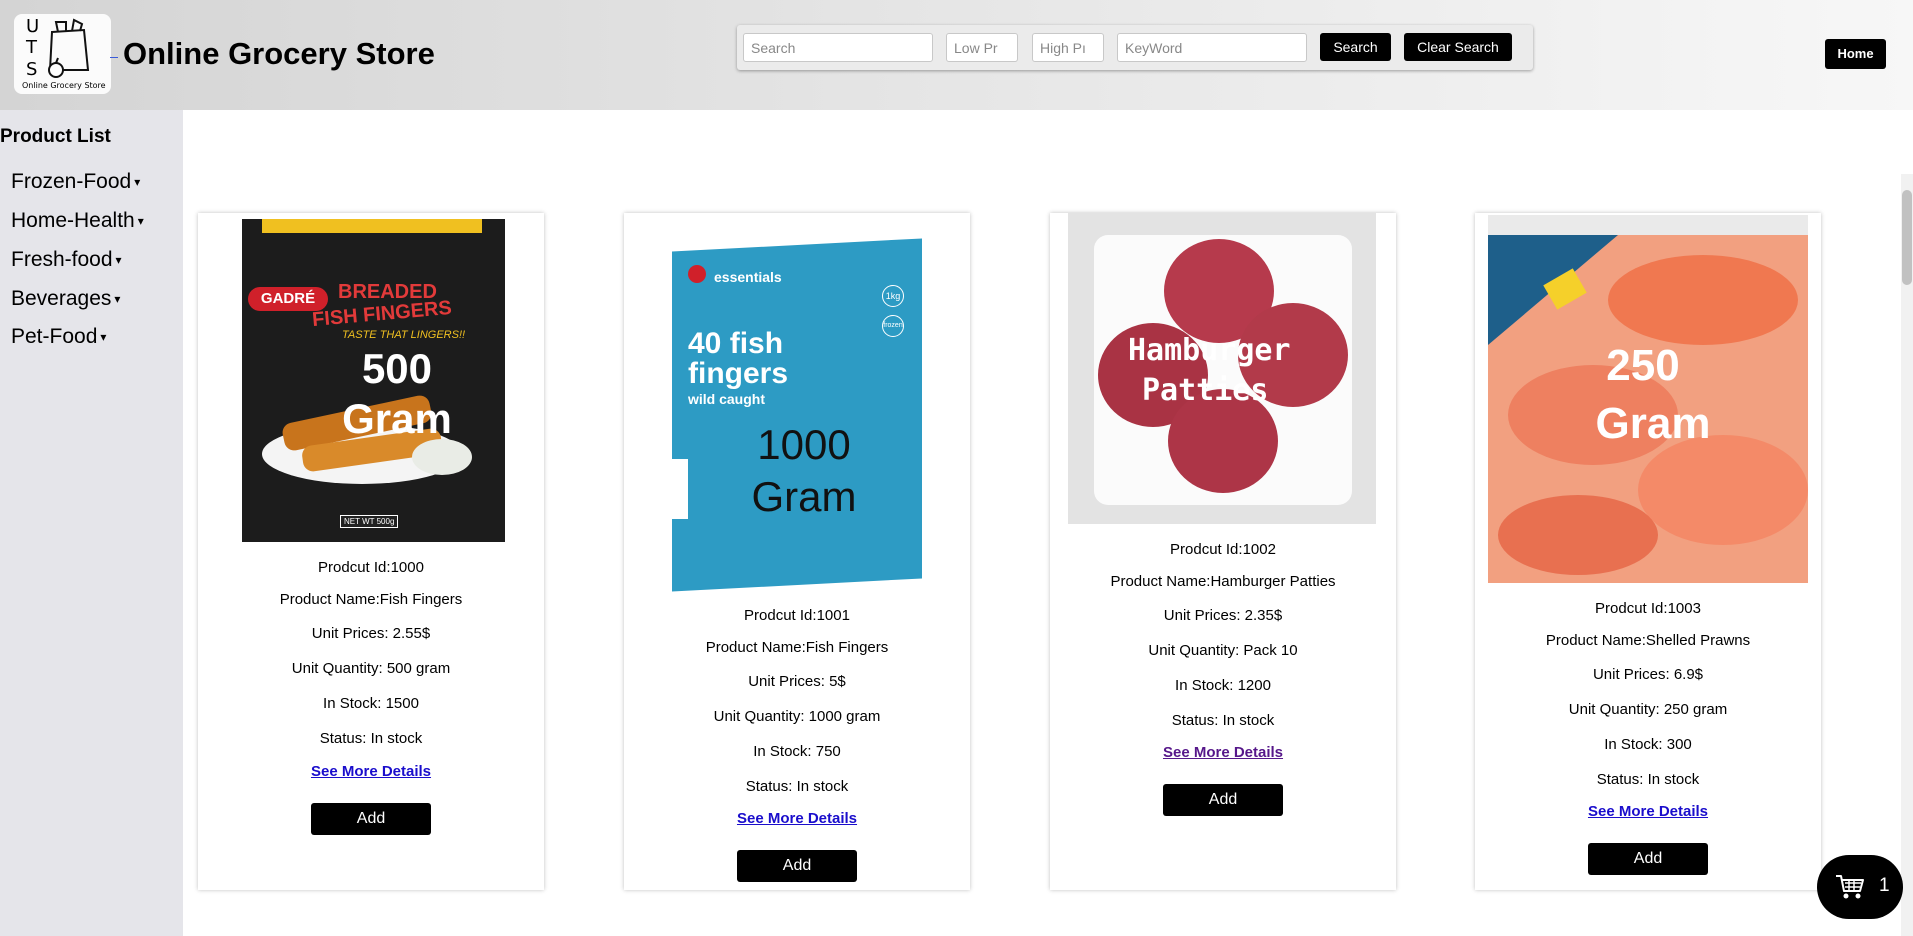  What do you see at coordinates (1223, 615) in the screenshot?
I see `product-price: Unit Prices: 2.35$` at bounding box center [1223, 615].